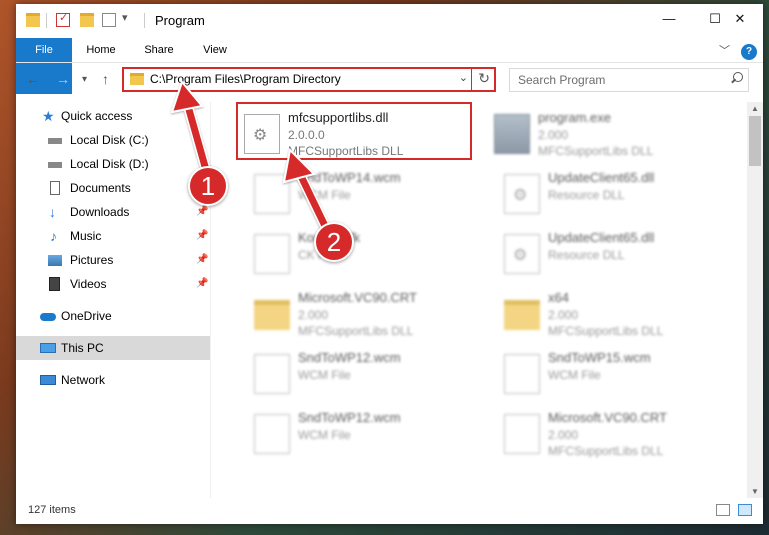 The image size is (769, 535). Describe the element at coordinates (512, 134) in the screenshot. I see `exe-icon` at that location.